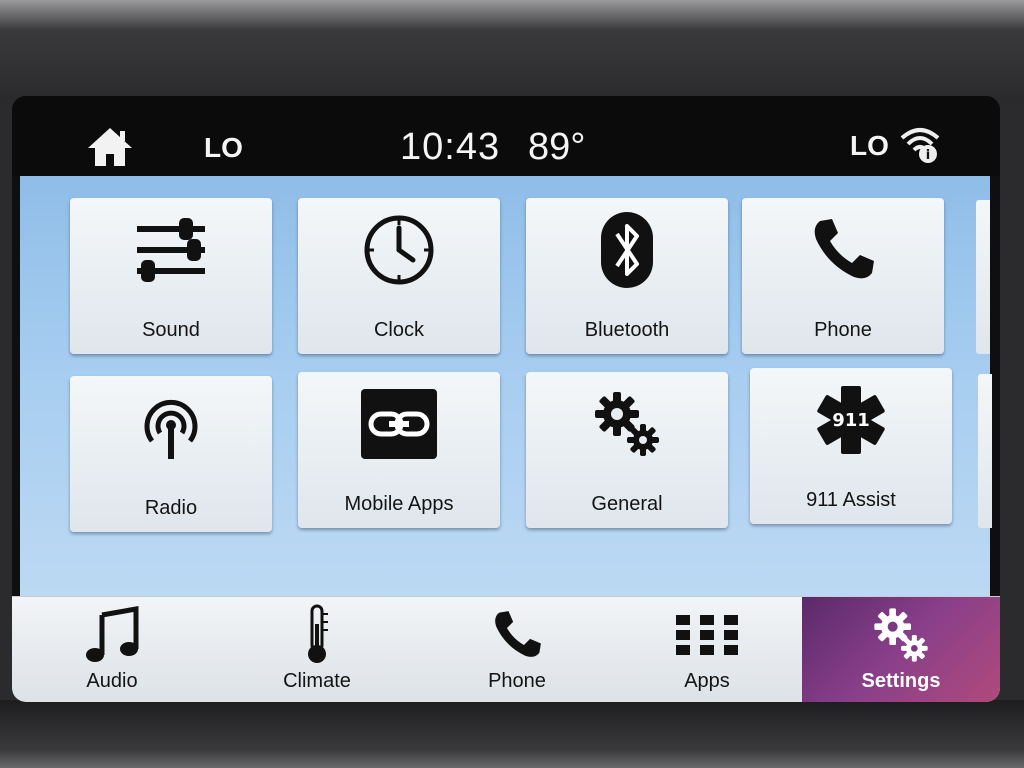  What do you see at coordinates (506, 136) in the screenshot?
I see `status-bar: LO 10:43 89° LO i` at bounding box center [506, 136].